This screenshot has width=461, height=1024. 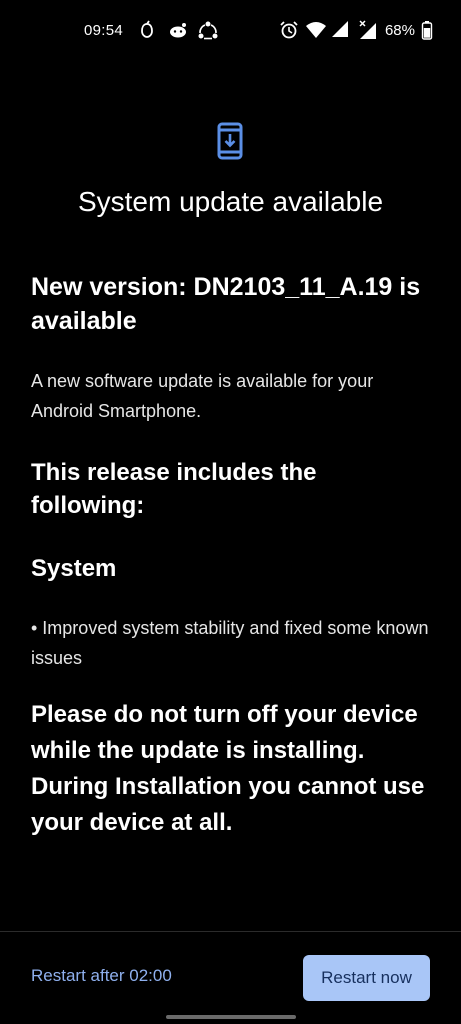 I want to click on app-notification-icon, so click(x=147, y=30).